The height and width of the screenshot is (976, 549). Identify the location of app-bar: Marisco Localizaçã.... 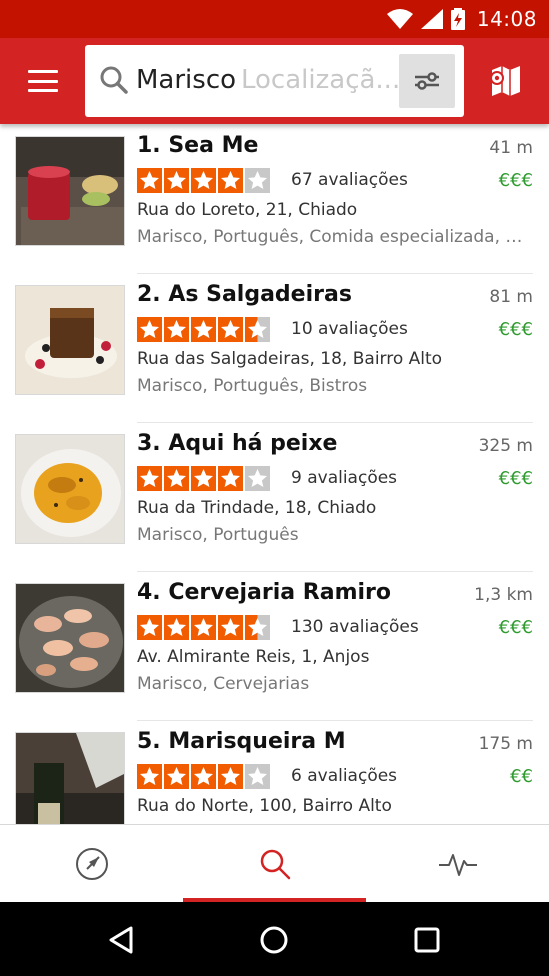
(274, 81).